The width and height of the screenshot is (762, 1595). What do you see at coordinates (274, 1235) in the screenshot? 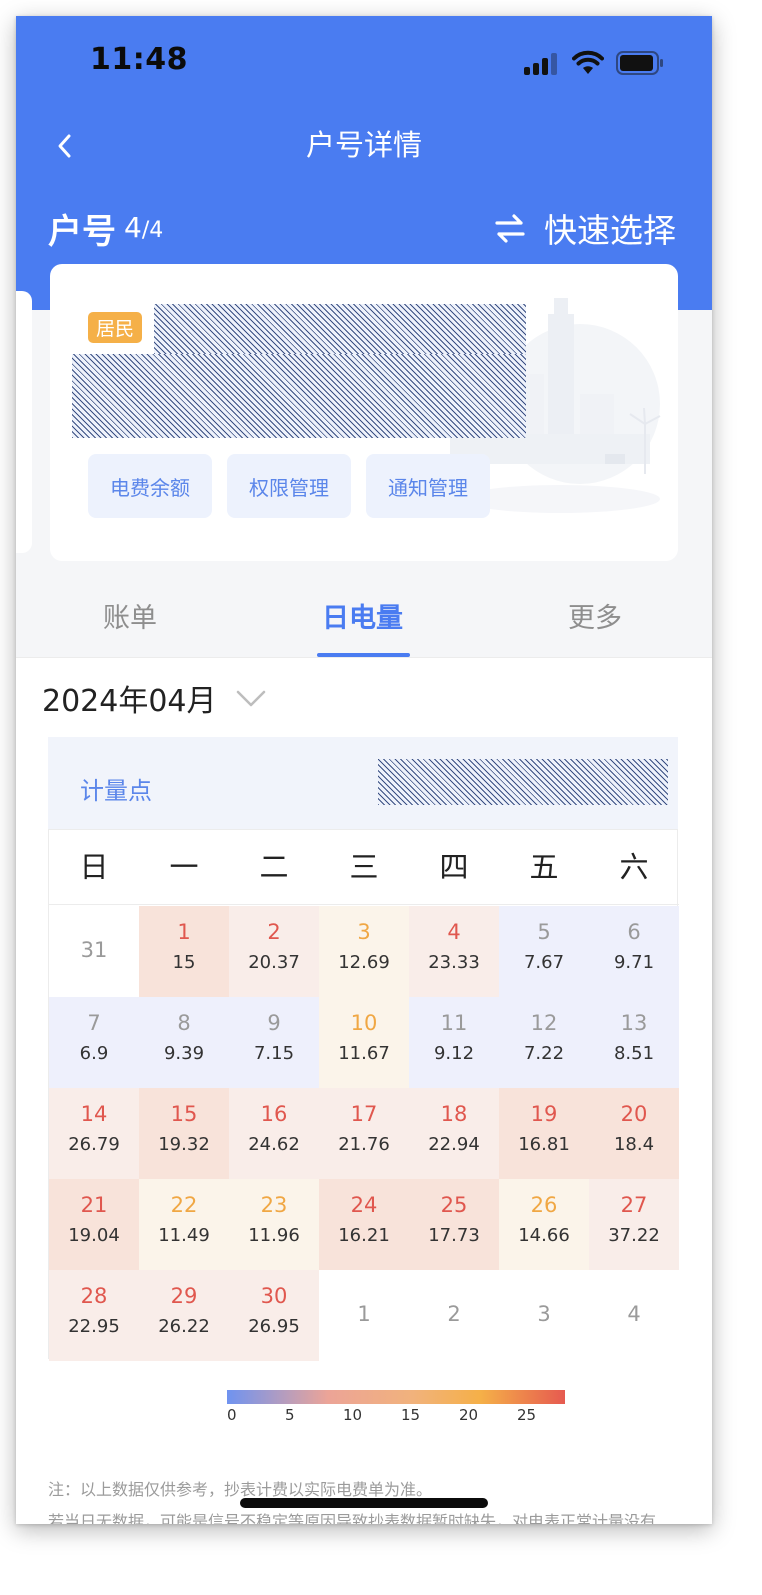
I see `day-usage-value: 11.96` at bounding box center [274, 1235].